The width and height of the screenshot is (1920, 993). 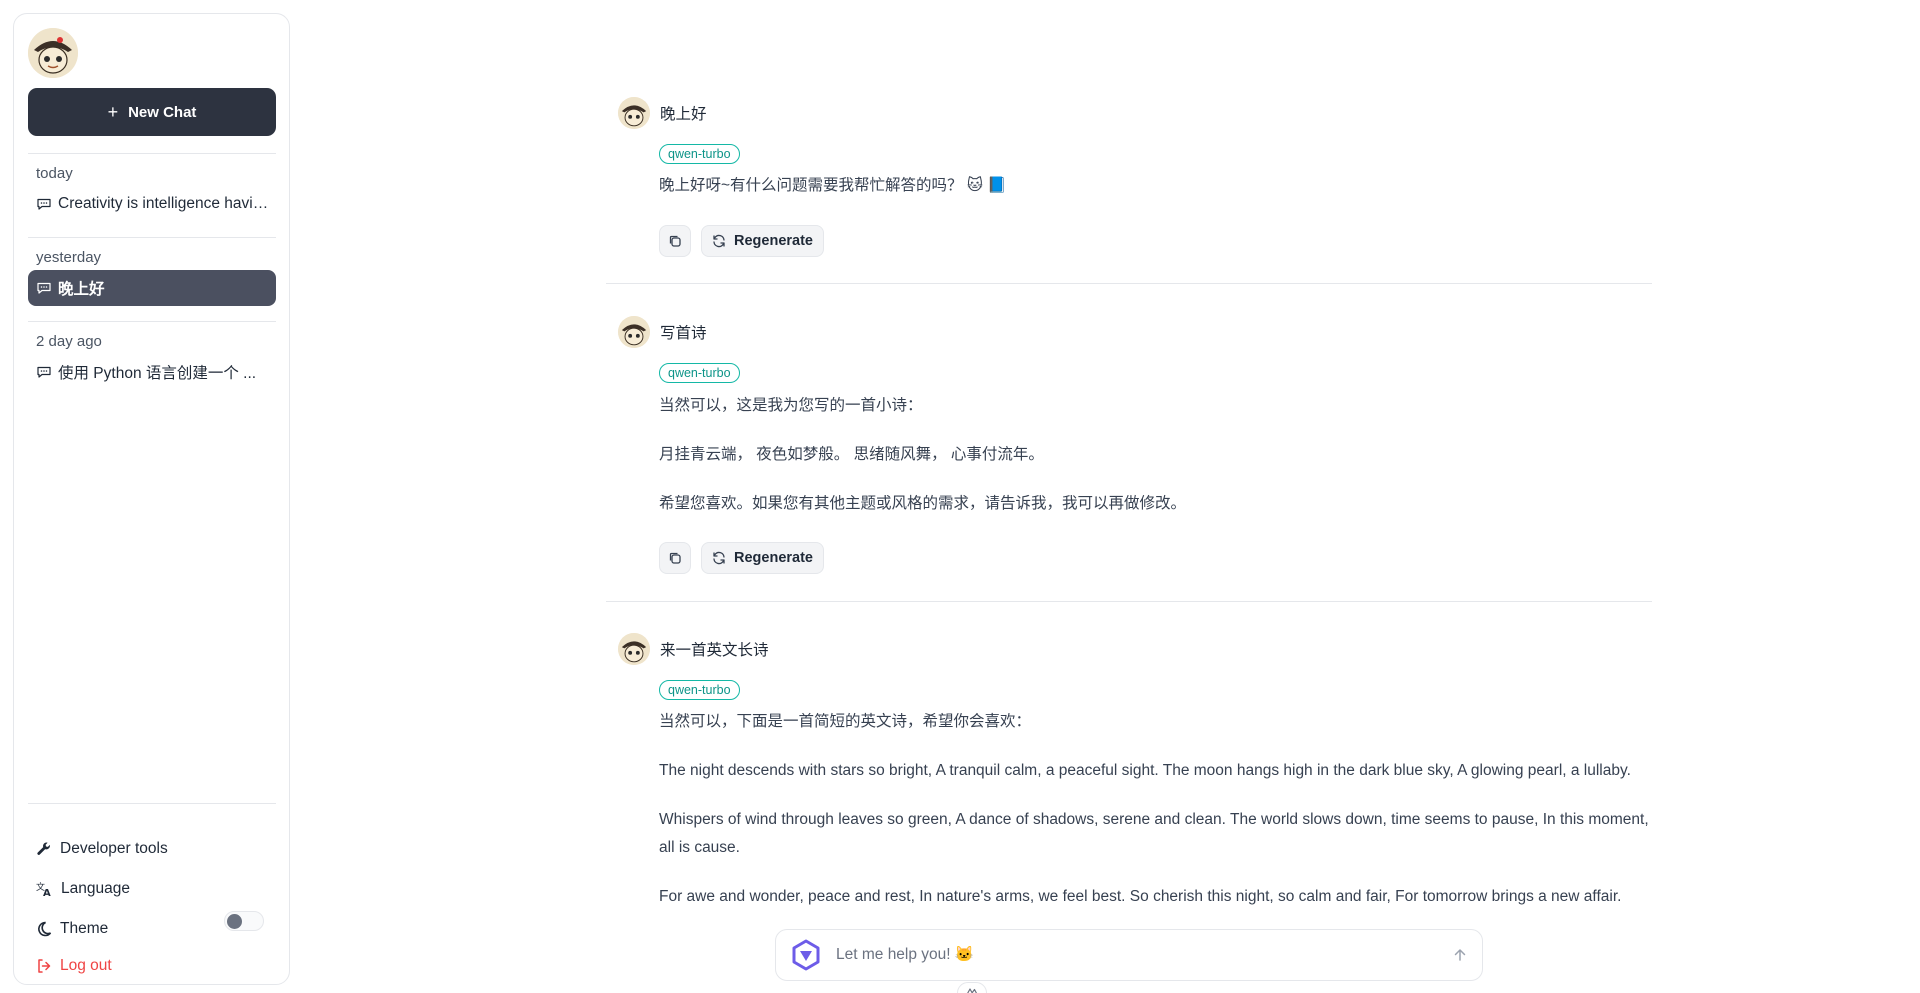 What do you see at coordinates (152, 288) in the screenshot?
I see `conversation-item-active: 晚上好` at bounding box center [152, 288].